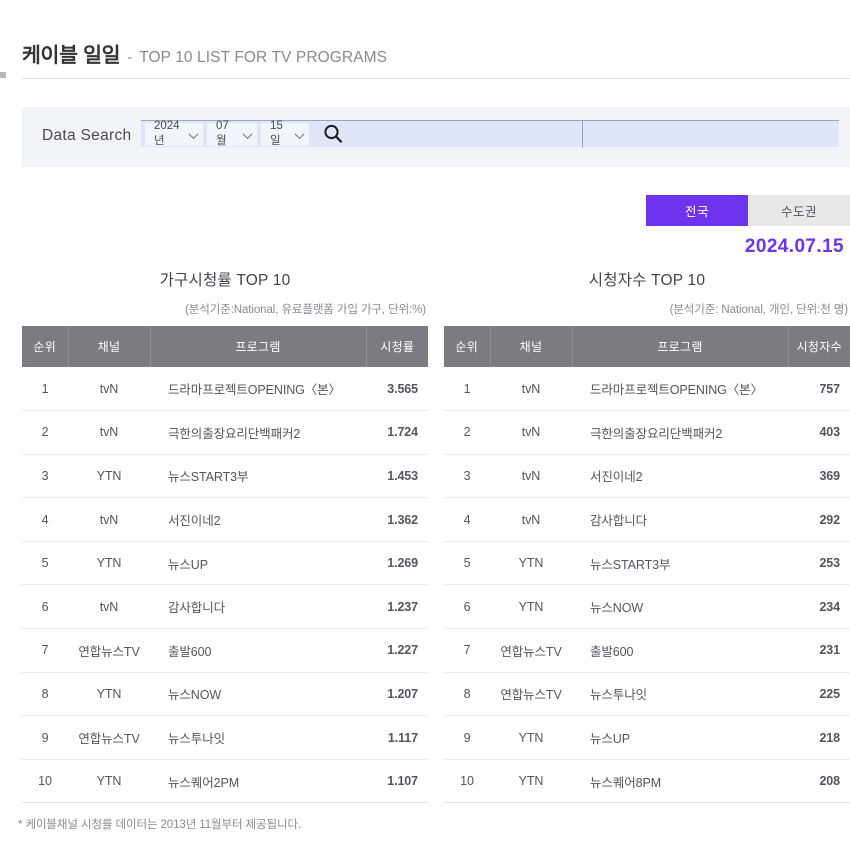  I want to click on search-button, so click(335, 134).